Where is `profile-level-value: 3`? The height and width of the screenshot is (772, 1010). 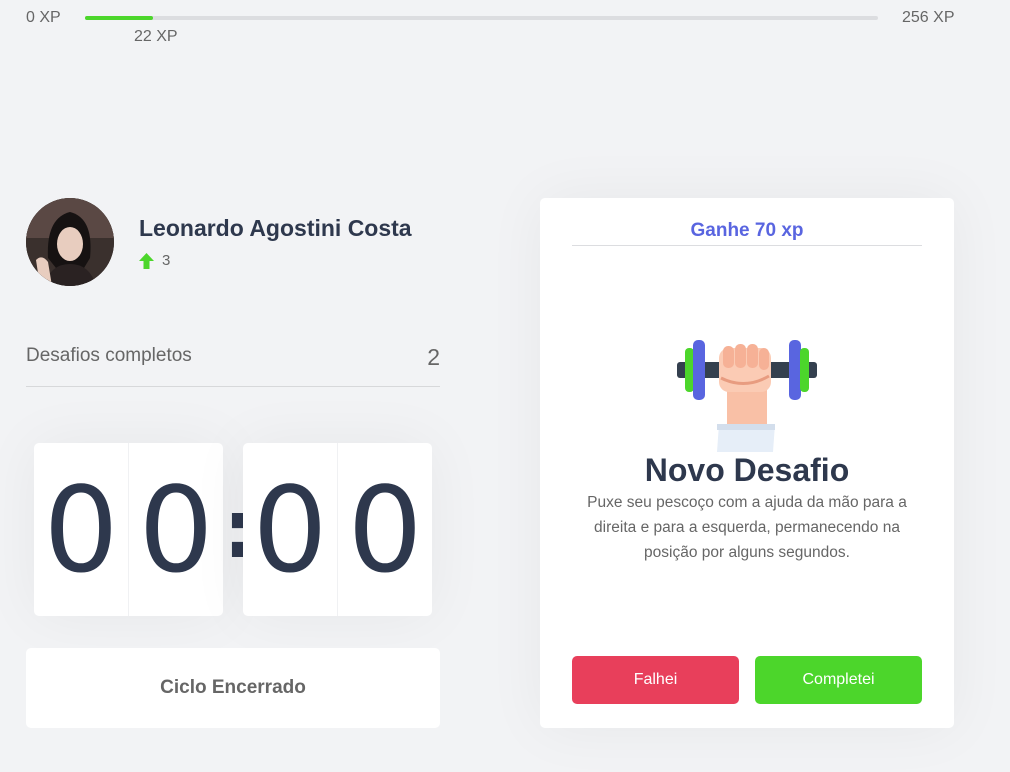 profile-level-value: 3 is located at coordinates (166, 260).